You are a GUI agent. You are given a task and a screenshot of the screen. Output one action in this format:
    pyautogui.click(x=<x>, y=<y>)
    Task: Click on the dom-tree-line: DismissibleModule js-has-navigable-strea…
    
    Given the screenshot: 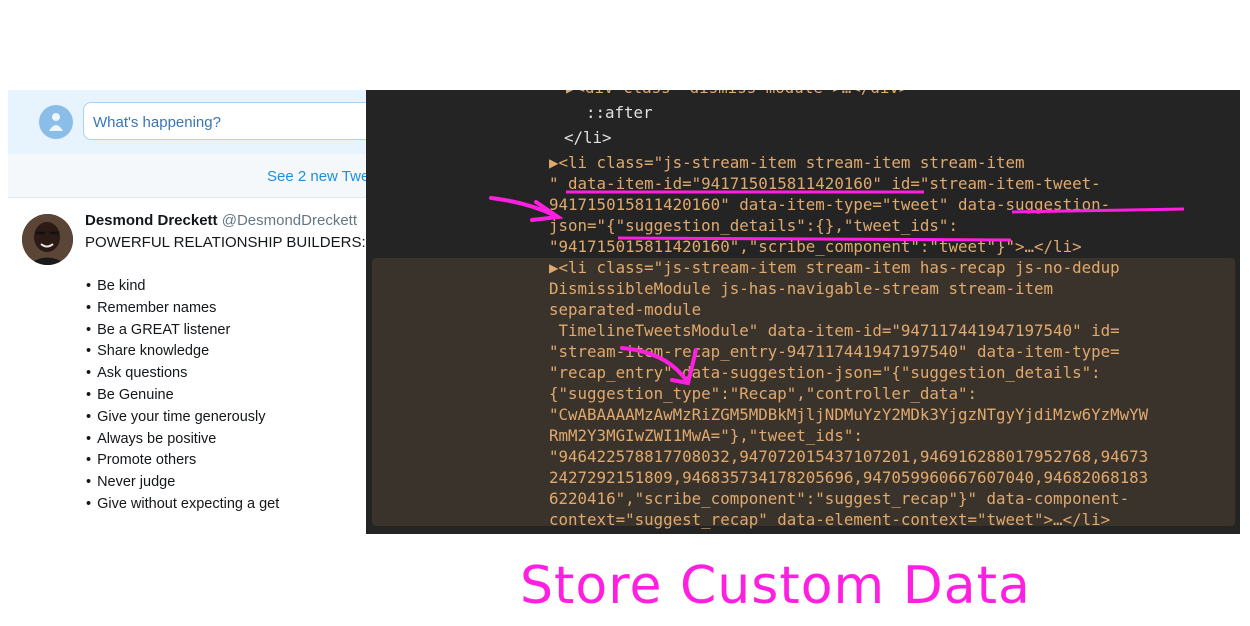 What is the action you would take?
    pyautogui.click(x=801, y=289)
    